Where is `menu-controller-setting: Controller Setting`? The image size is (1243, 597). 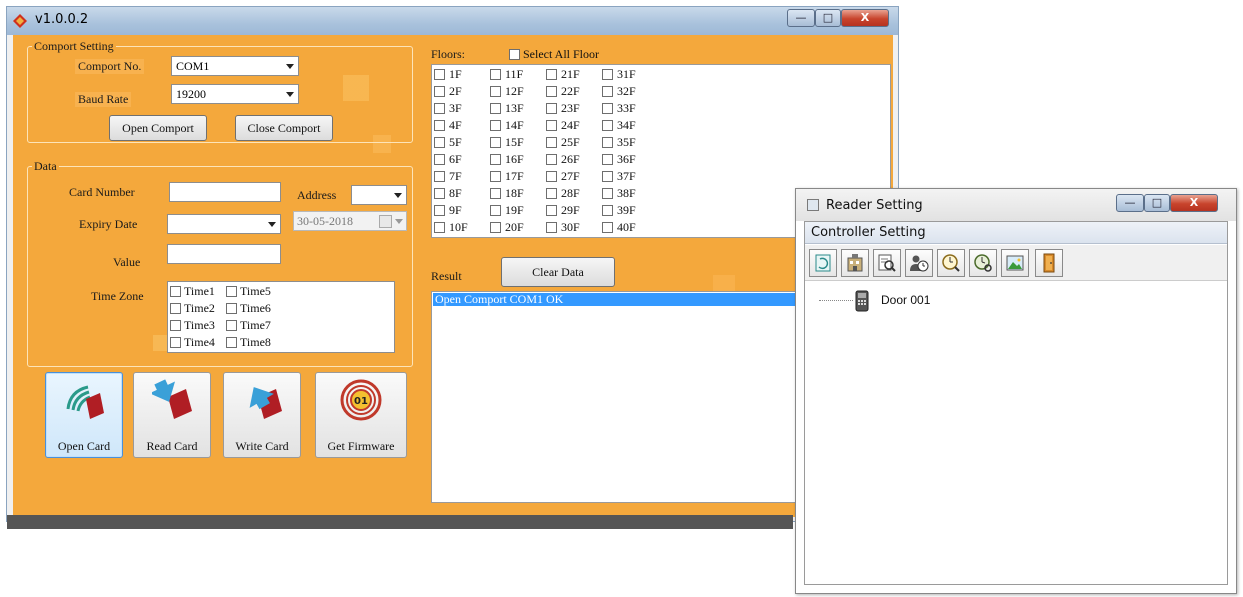 menu-controller-setting: Controller Setting is located at coordinates (1016, 233).